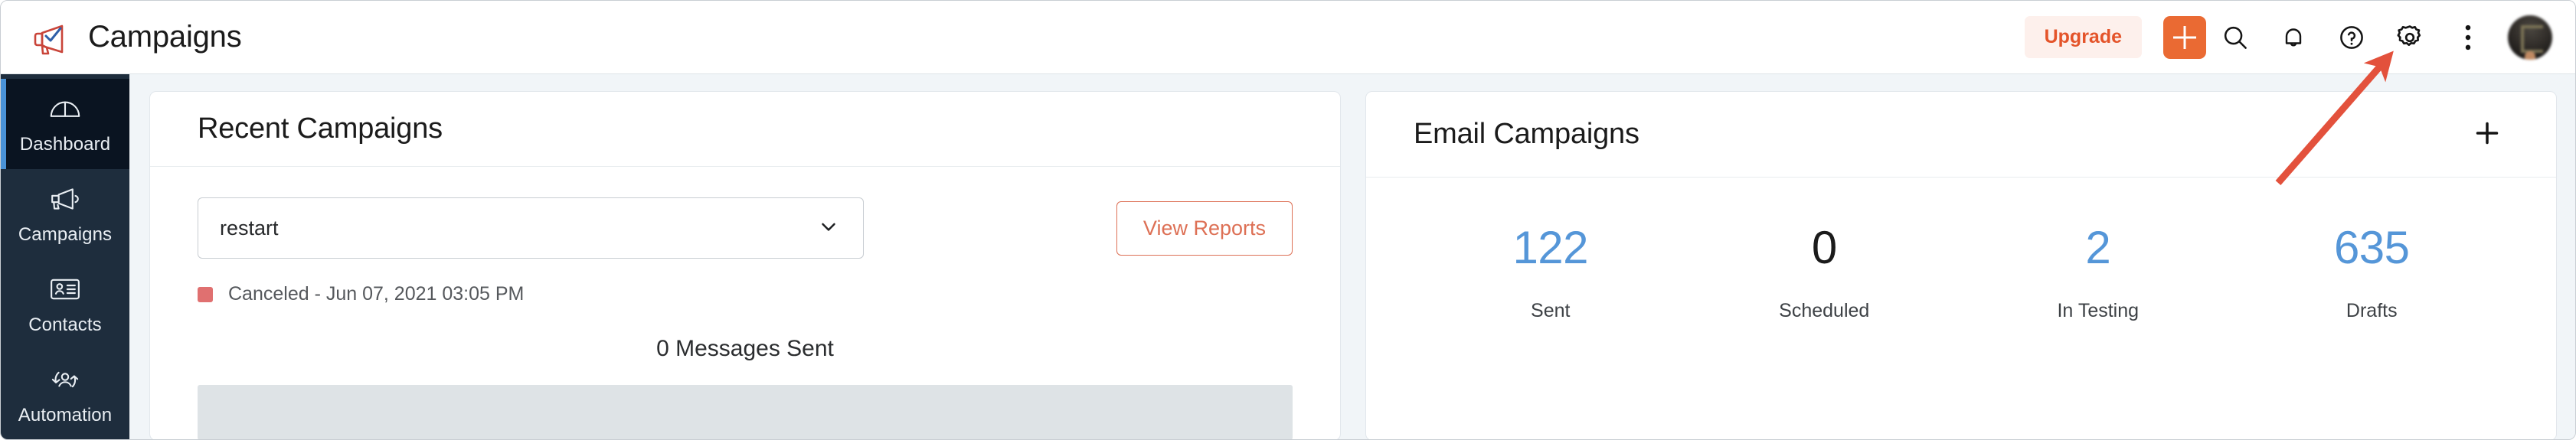  I want to click on messages-sent-label: 0 Messages Sent, so click(745, 348).